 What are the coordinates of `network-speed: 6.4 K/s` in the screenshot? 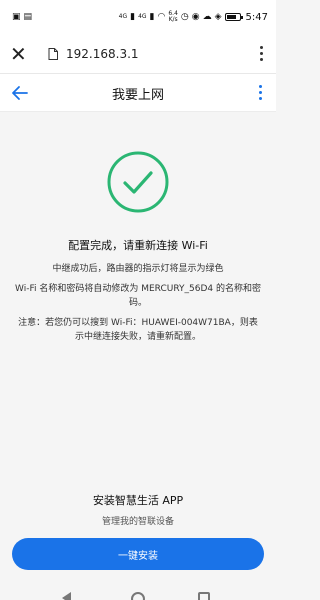 It's located at (173, 16).